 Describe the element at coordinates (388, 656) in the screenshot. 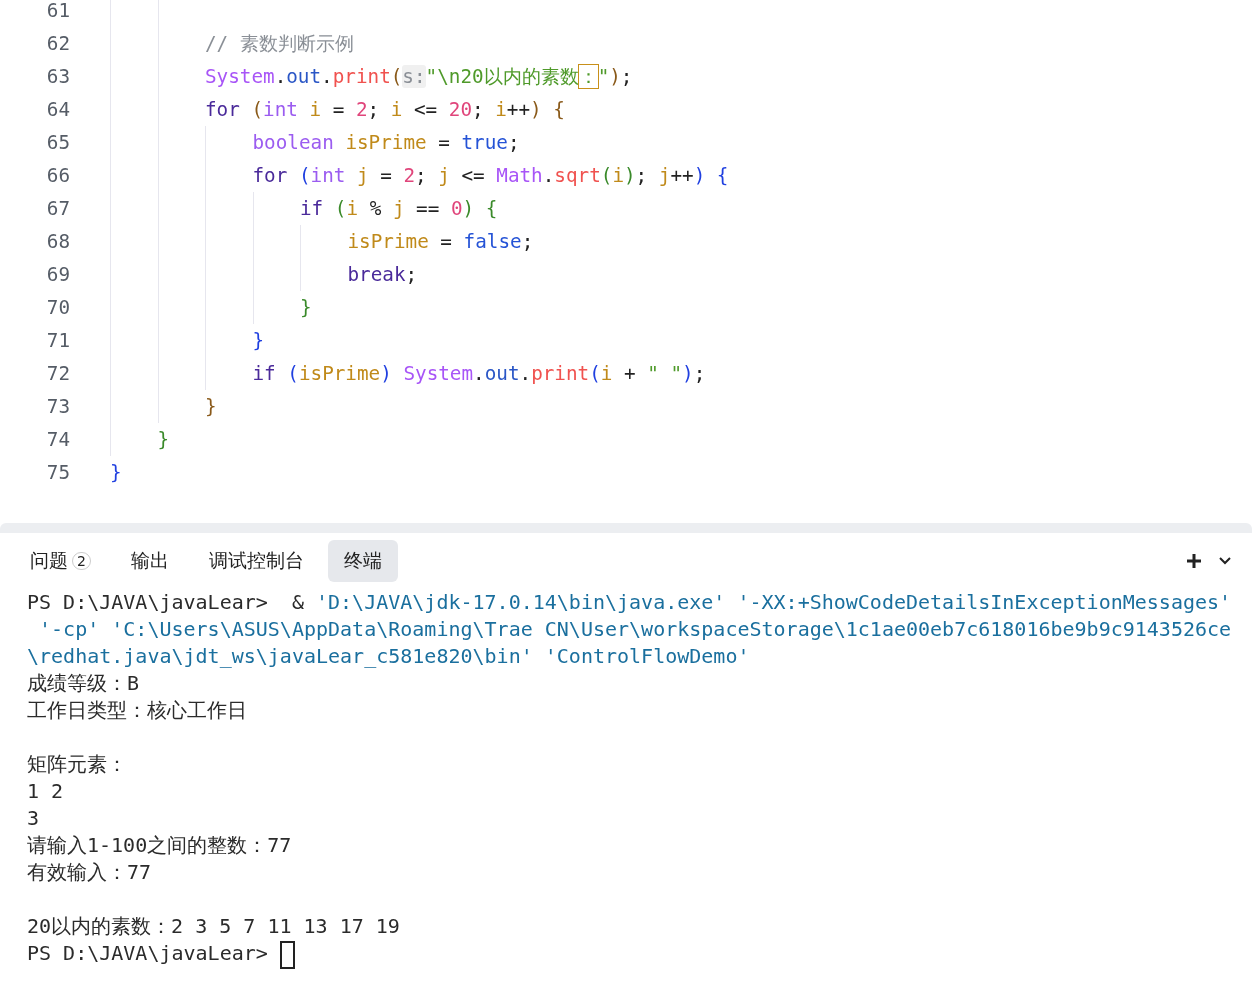

I see `terminal-text: \redhat.java\jdt_ws\javaLear_c581e820\bin' 'ControlFlowDemo'` at that location.